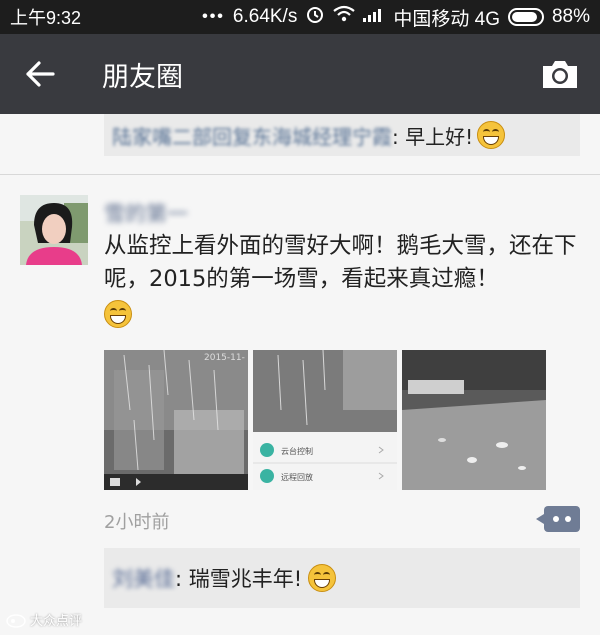 The height and width of the screenshot is (635, 600). I want to click on battery-percent: 88%, so click(570, 16).